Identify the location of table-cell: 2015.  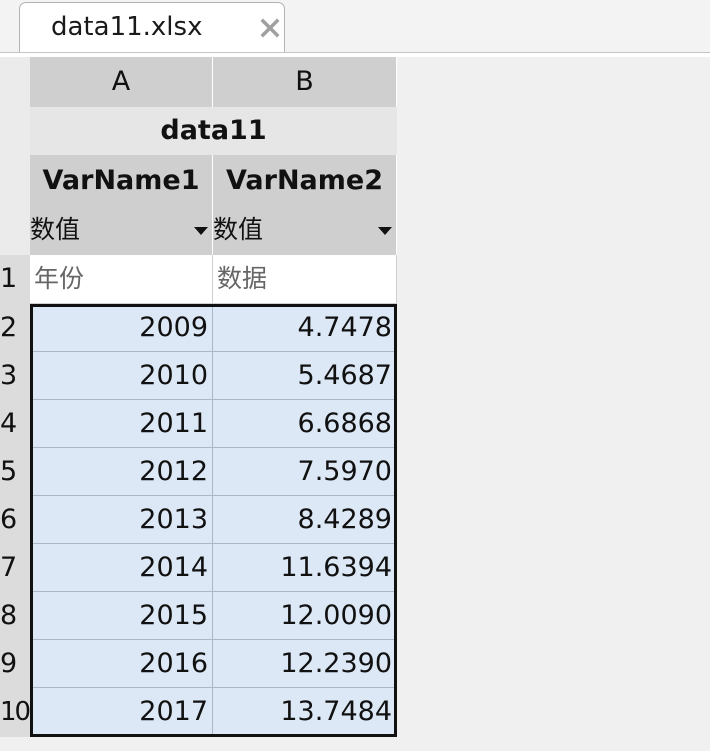
(121, 616).